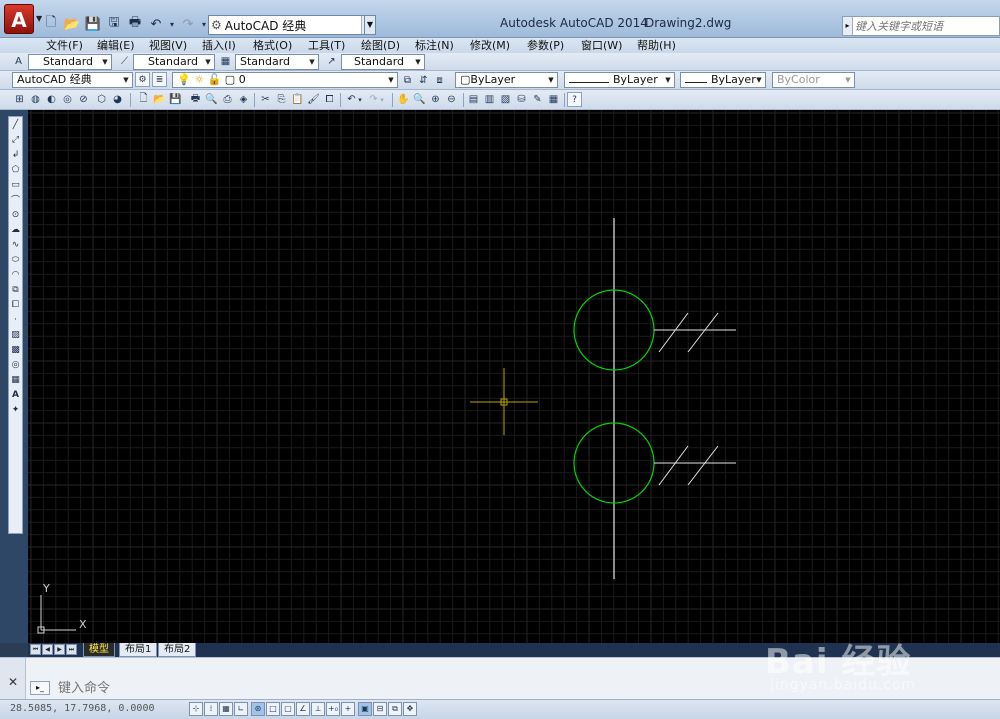 This screenshot has width=1000, height=719. What do you see at coordinates (211, 99) in the screenshot?
I see `plot-preview-icon: 🔍` at bounding box center [211, 99].